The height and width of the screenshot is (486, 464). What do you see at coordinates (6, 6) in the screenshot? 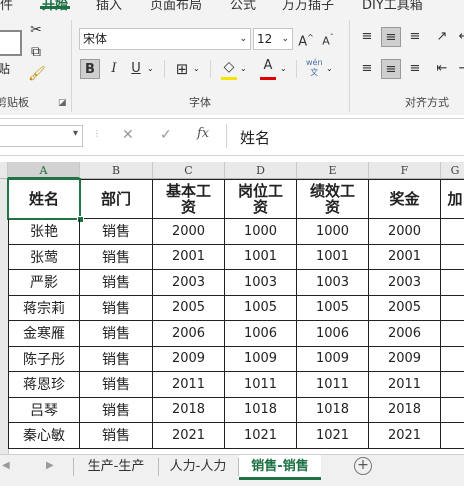
I see `tab-file: 件` at bounding box center [6, 6].